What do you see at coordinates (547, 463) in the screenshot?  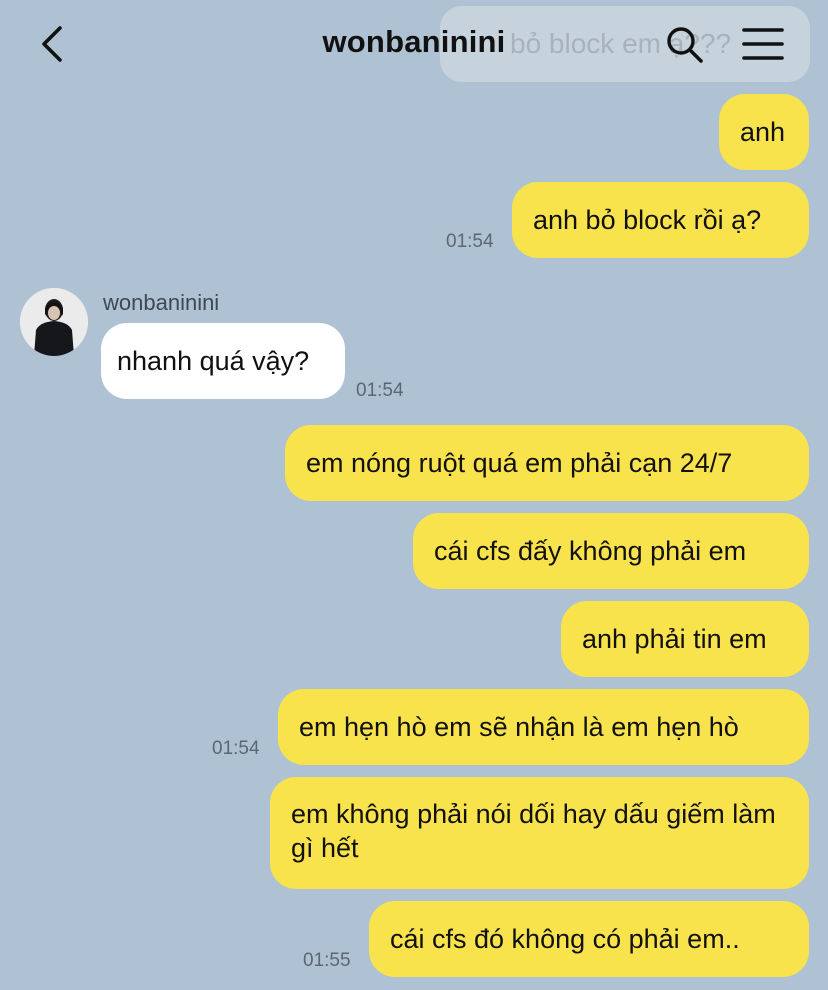 I see `my-message-bubble: em nóng ruột quá em phải cạn 24/7` at bounding box center [547, 463].